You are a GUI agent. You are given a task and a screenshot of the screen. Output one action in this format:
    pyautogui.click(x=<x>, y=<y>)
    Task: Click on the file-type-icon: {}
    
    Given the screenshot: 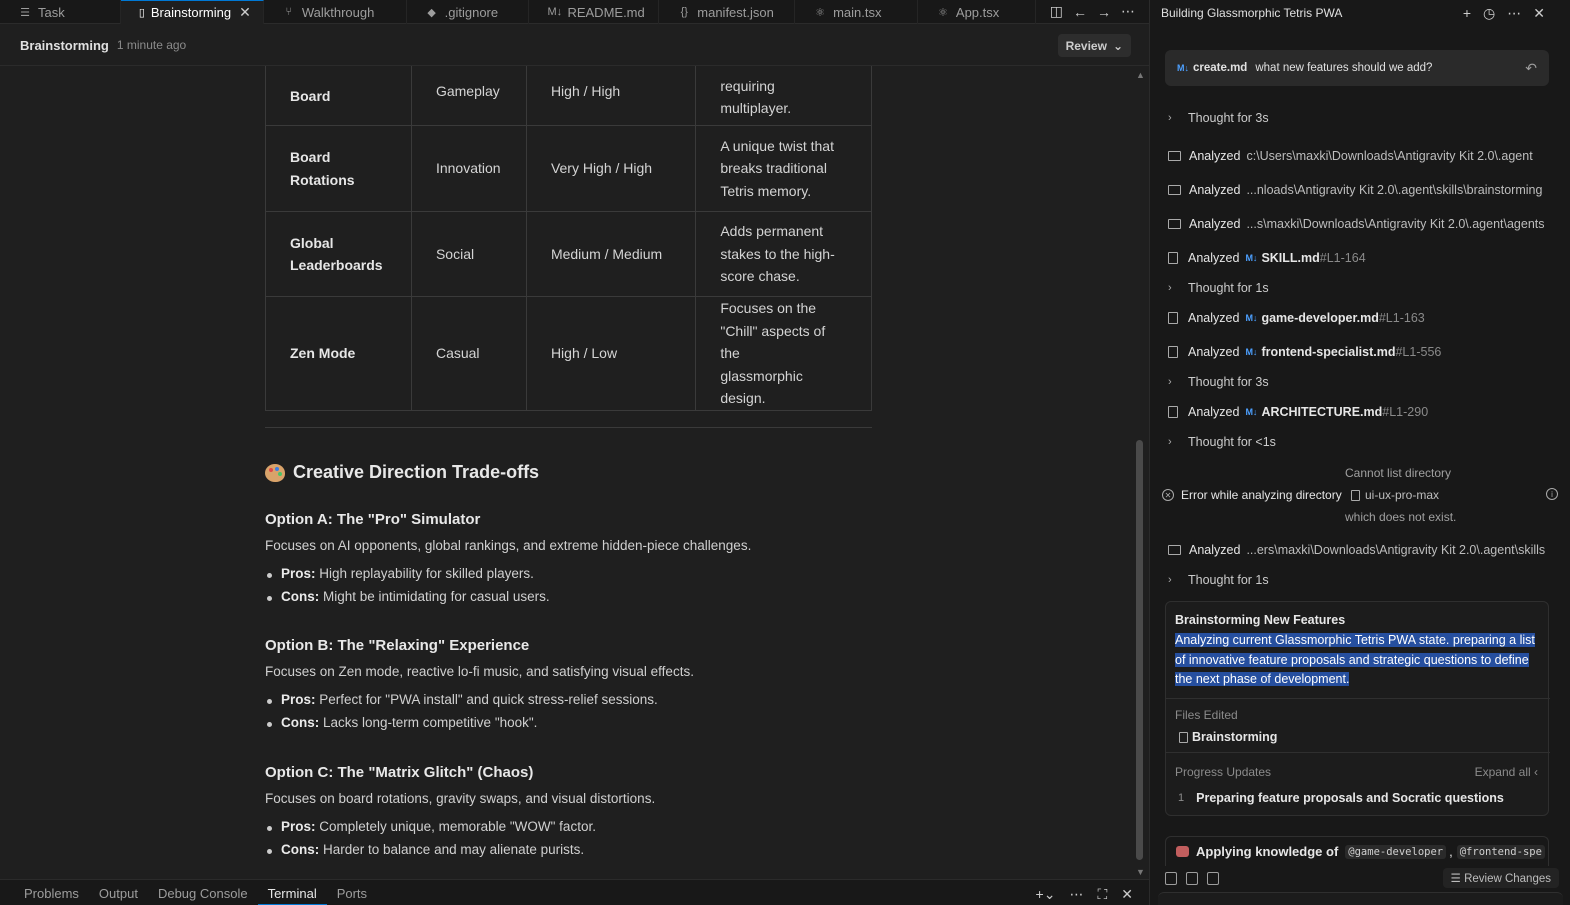 What is the action you would take?
    pyautogui.click(x=684, y=12)
    